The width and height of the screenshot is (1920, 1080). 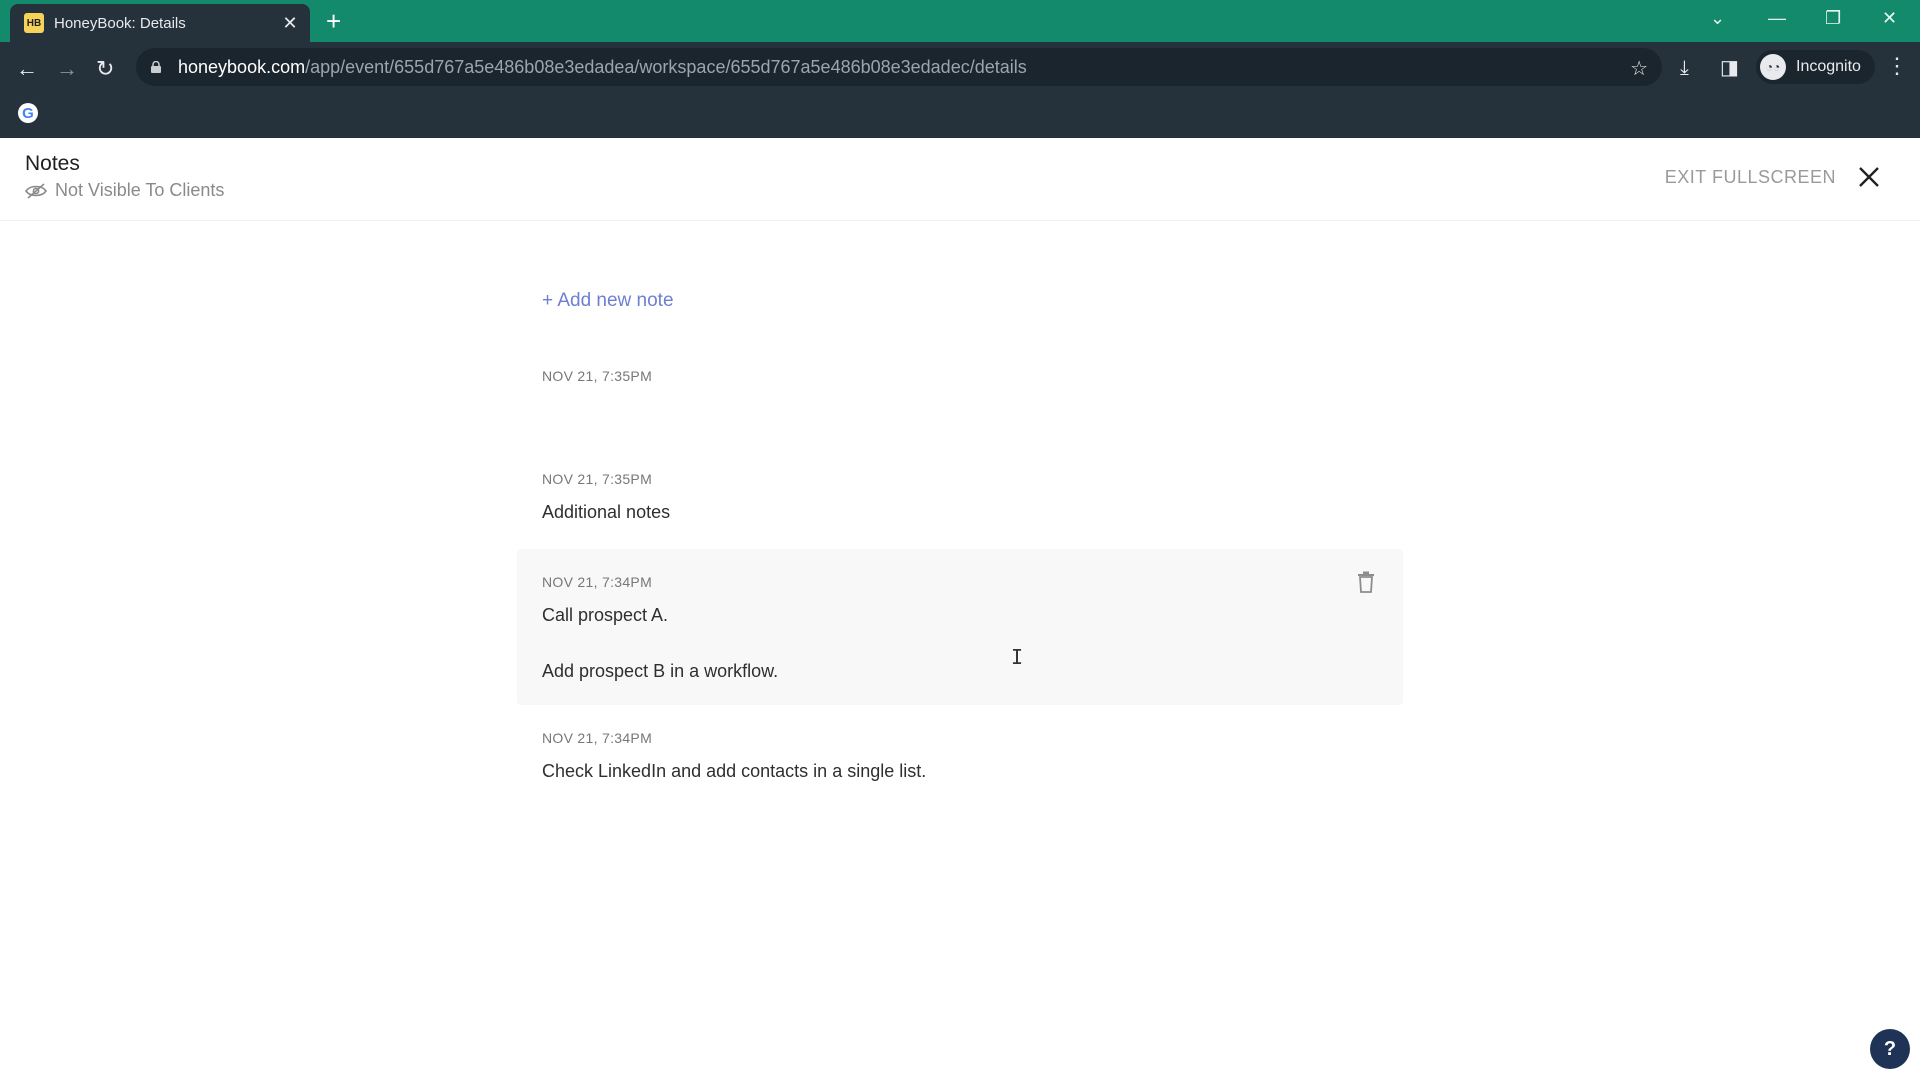 I want to click on note-text: Add prospect B in a workflow., so click(x=660, y=671).